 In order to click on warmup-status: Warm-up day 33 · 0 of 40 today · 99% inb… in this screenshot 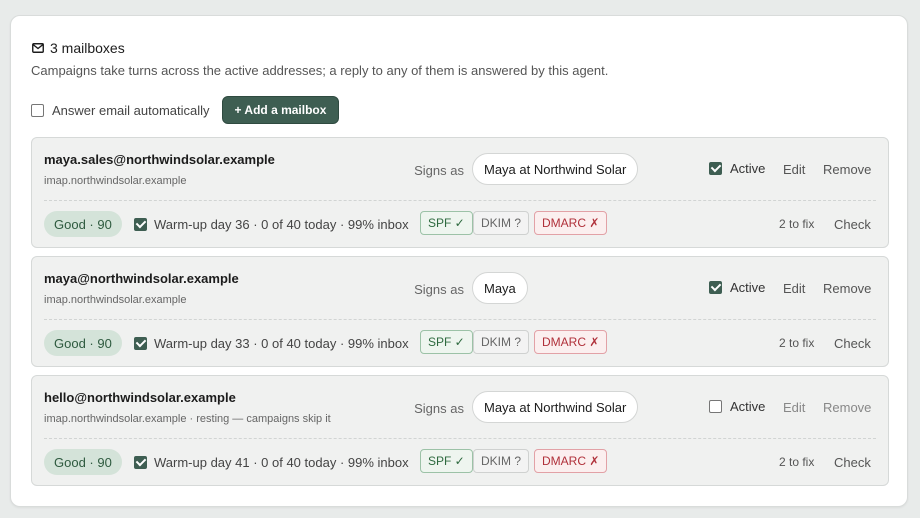, I will do `click(281, 343)`.